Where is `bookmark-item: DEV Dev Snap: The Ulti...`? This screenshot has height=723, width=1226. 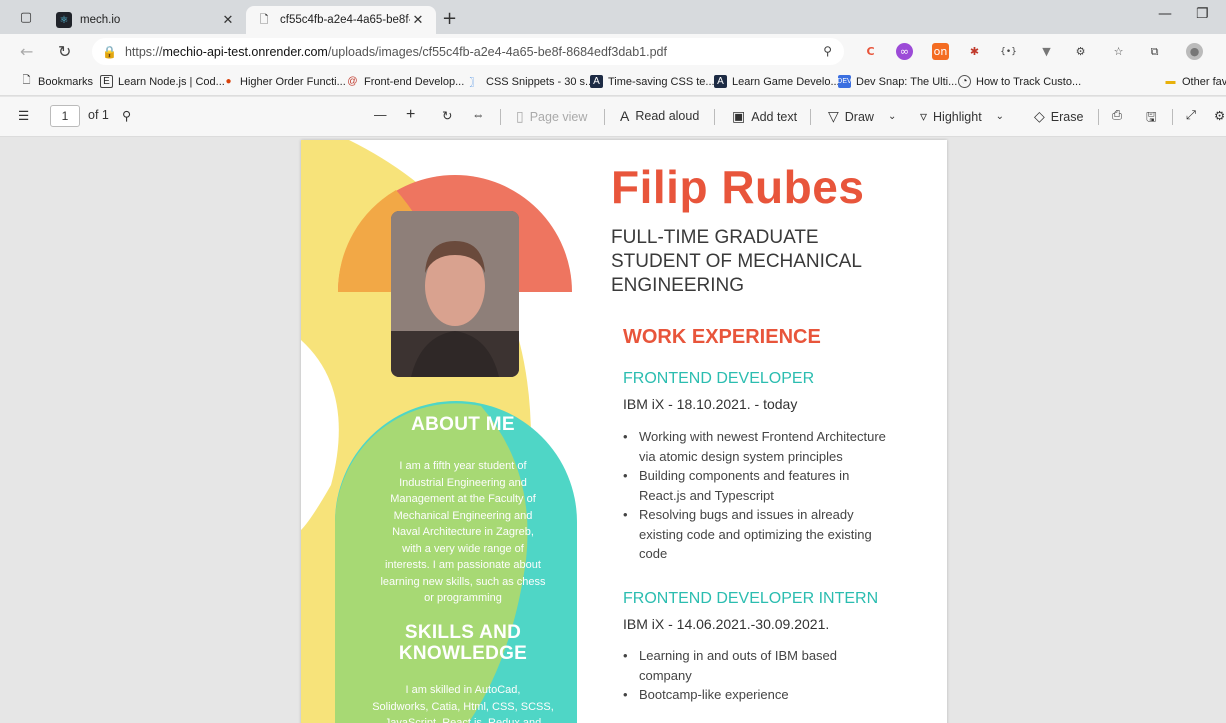 bookmark-item: DEV Dev Snap: The Ulti... is located at coordinates (897, 81).